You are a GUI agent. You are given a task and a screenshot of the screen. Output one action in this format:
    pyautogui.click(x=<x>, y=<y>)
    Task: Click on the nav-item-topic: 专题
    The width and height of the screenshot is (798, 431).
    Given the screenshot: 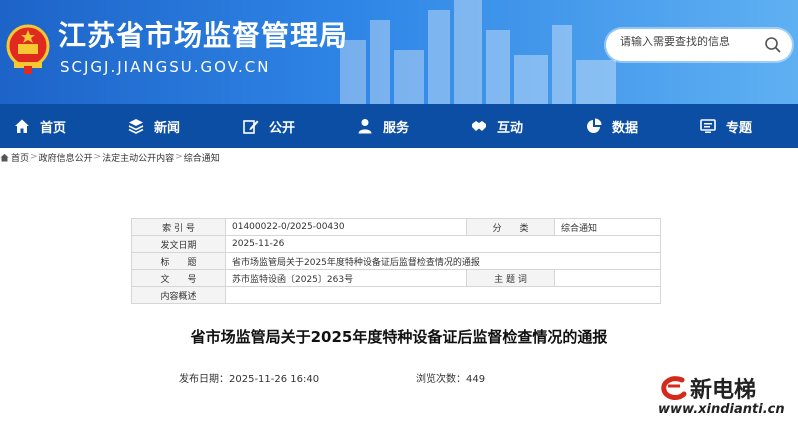 What is the action you would take?
    pyautogui.click(x=726, y=126)
    